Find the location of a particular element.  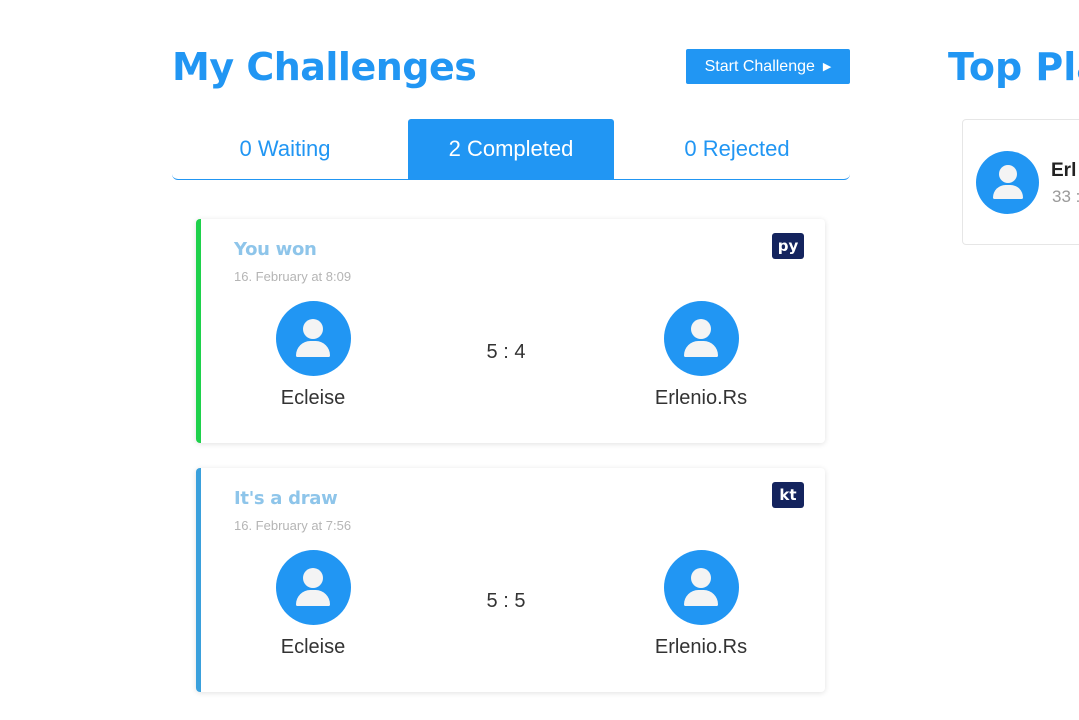

tab-waiting: 0 Waiting is located at coordinates (285, 149).